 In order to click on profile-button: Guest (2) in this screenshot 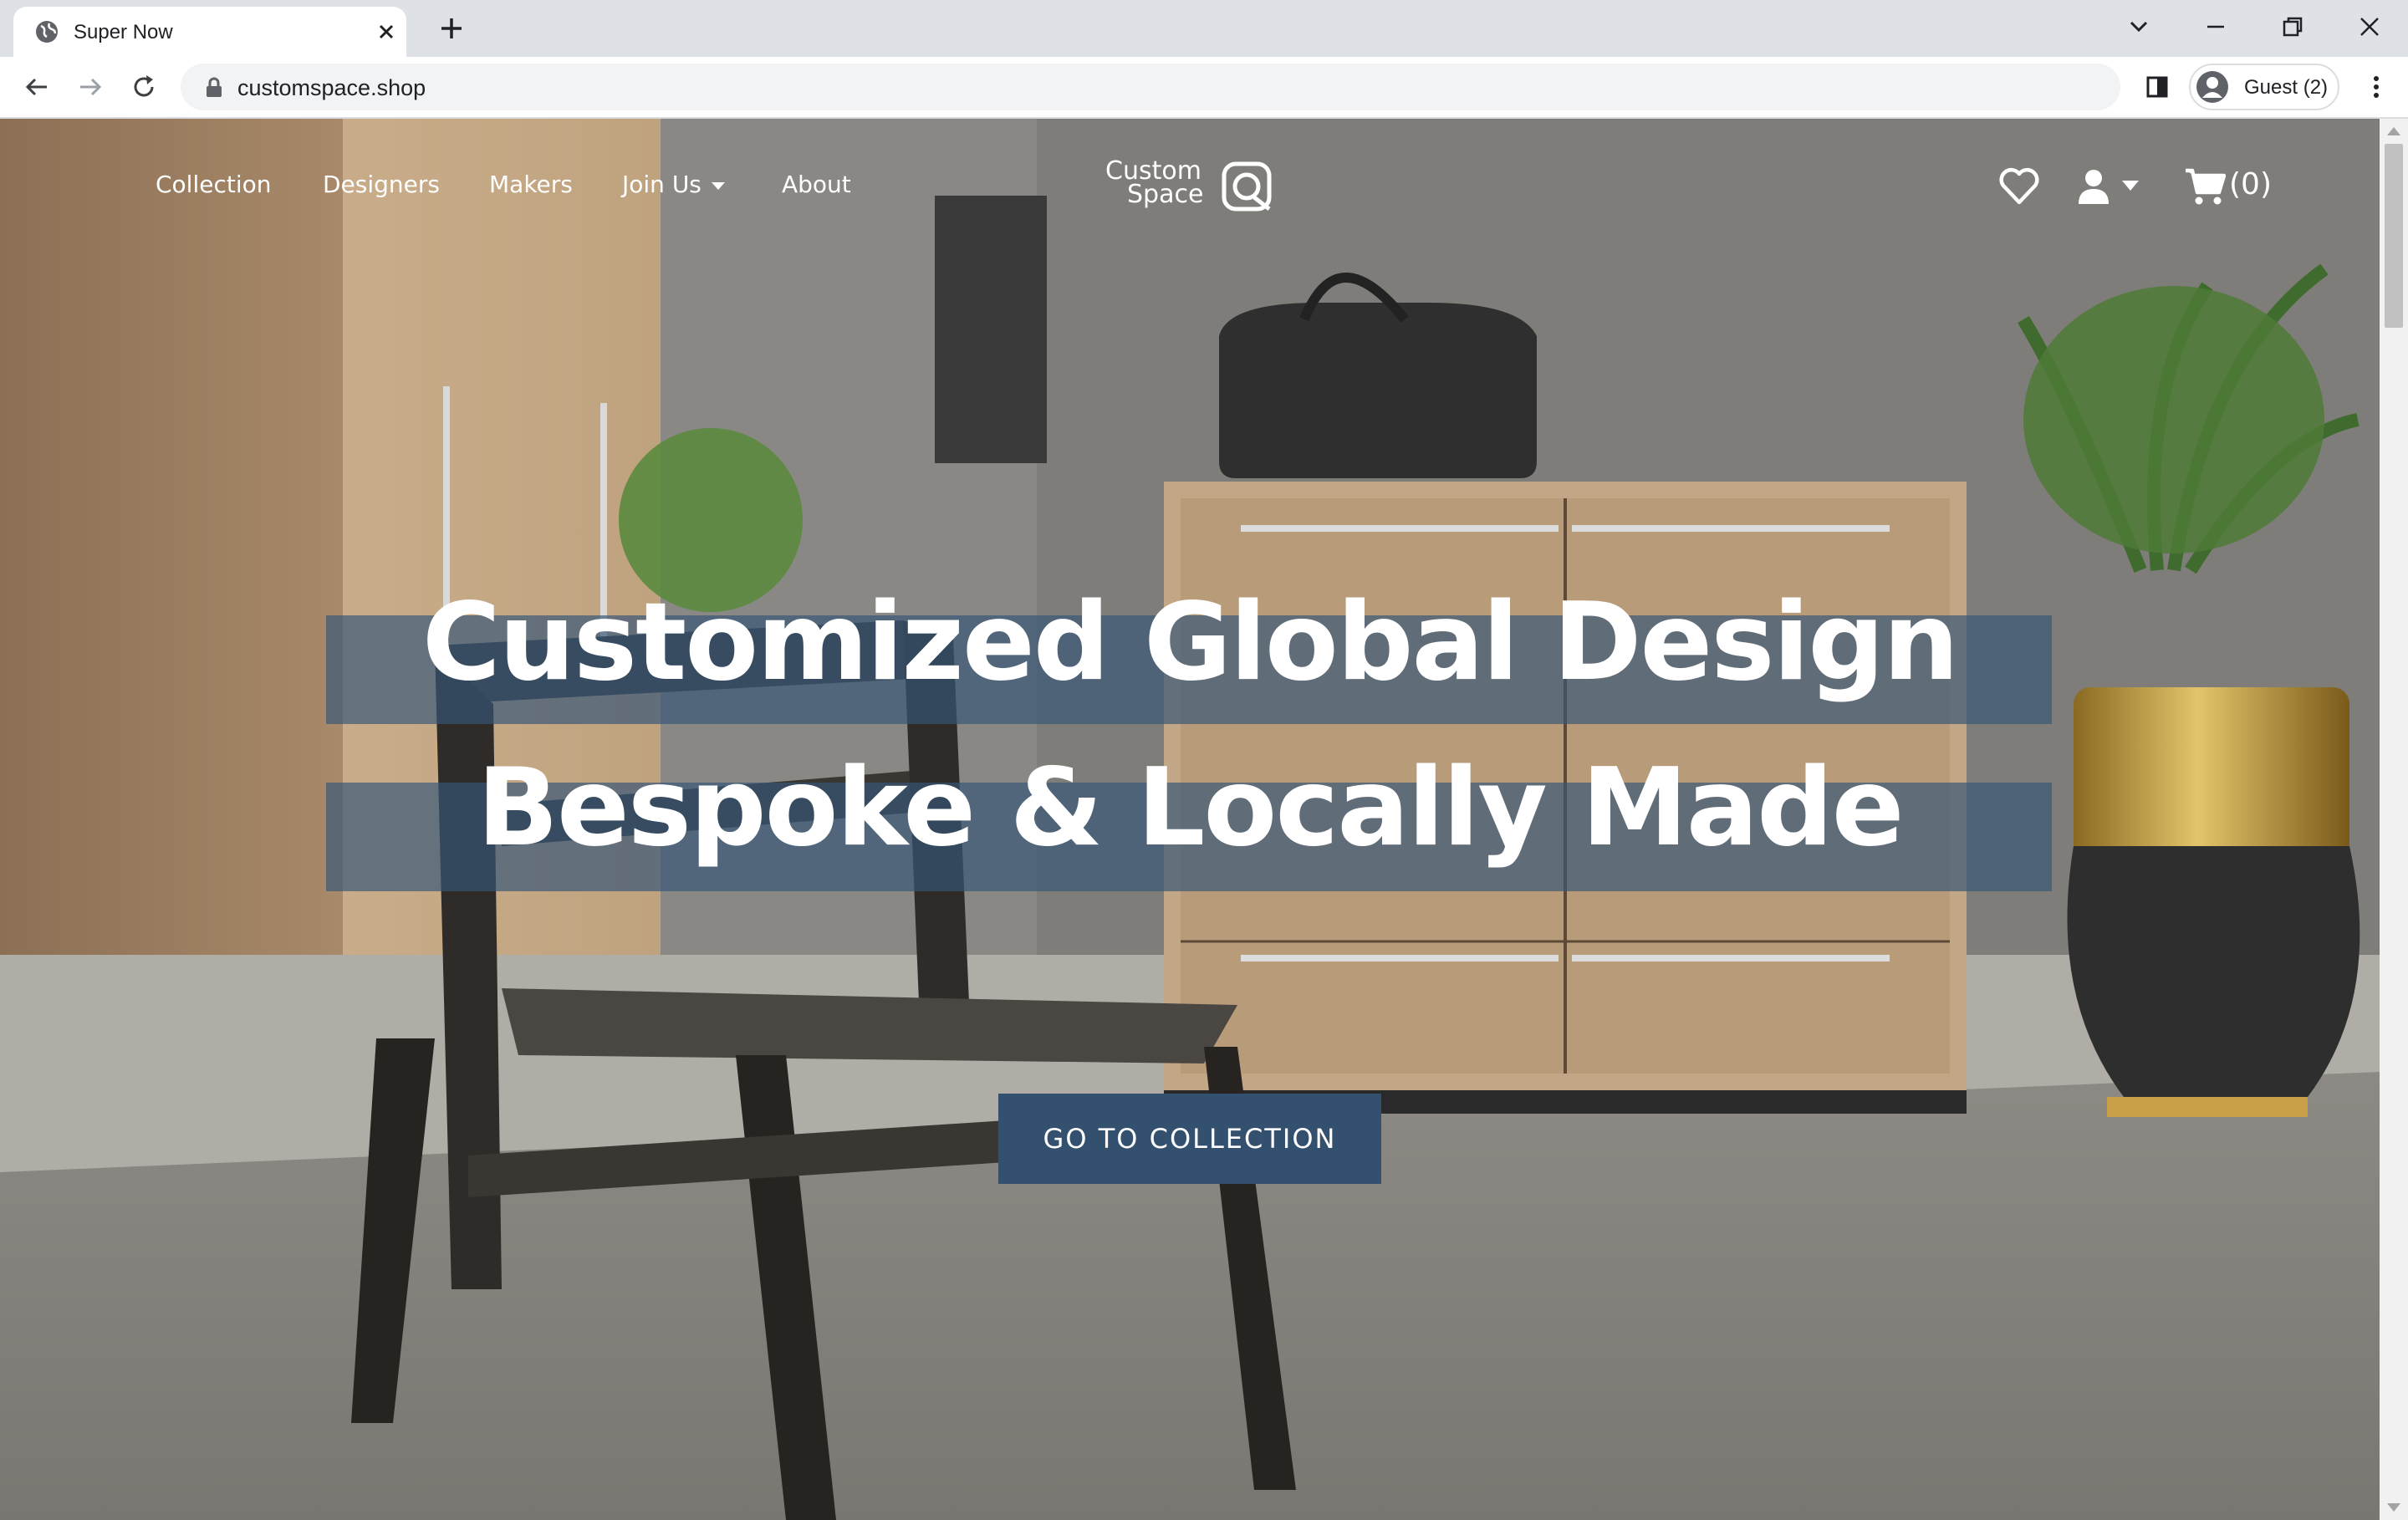, I will do `click(2264, 87)`.